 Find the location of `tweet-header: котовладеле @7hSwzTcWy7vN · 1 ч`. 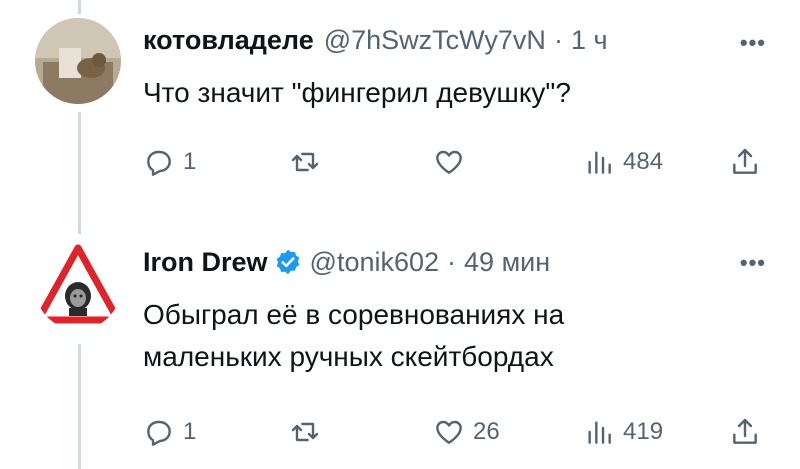

tweet-header: котовладеле @7hSwzTcWy7vN · 1 ч is located at coordinates (458, 40).